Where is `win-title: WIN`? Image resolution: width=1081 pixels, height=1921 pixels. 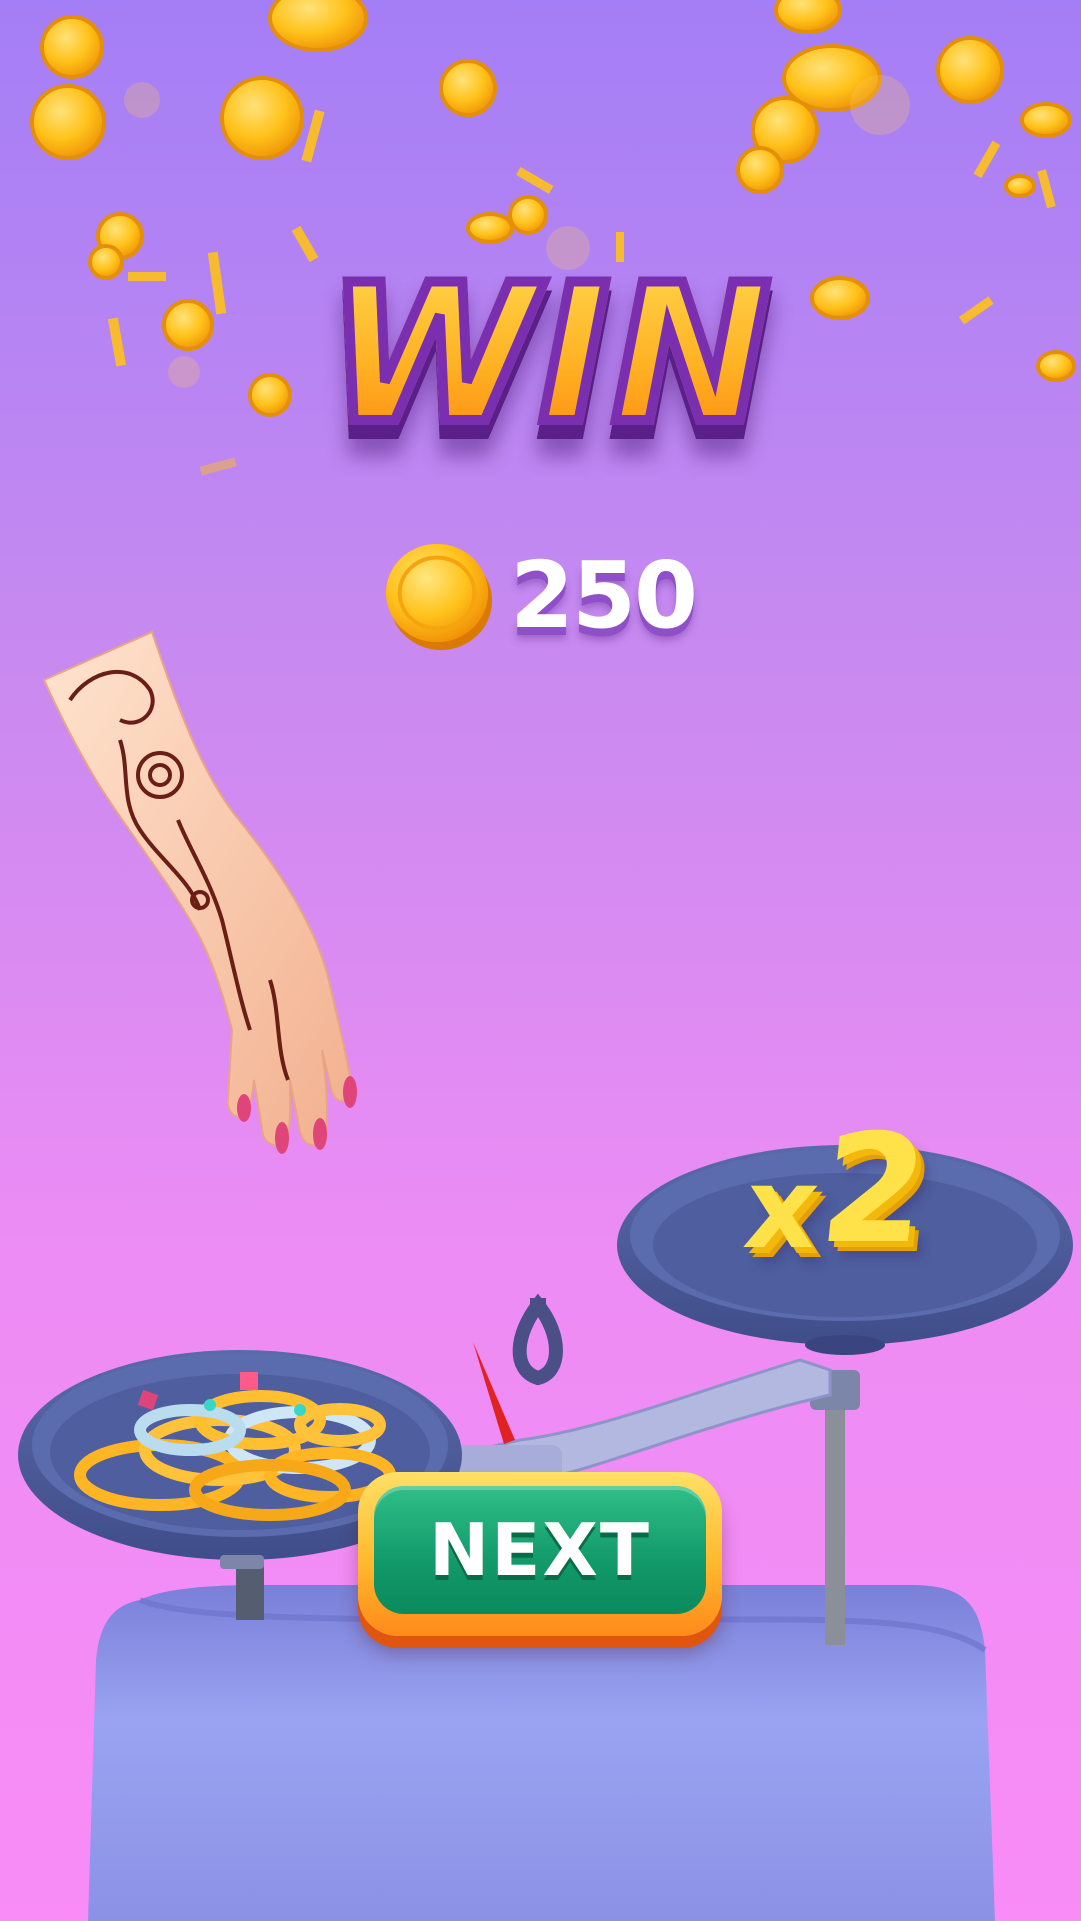 win-title: WIN is located at coordinates (550, 355).